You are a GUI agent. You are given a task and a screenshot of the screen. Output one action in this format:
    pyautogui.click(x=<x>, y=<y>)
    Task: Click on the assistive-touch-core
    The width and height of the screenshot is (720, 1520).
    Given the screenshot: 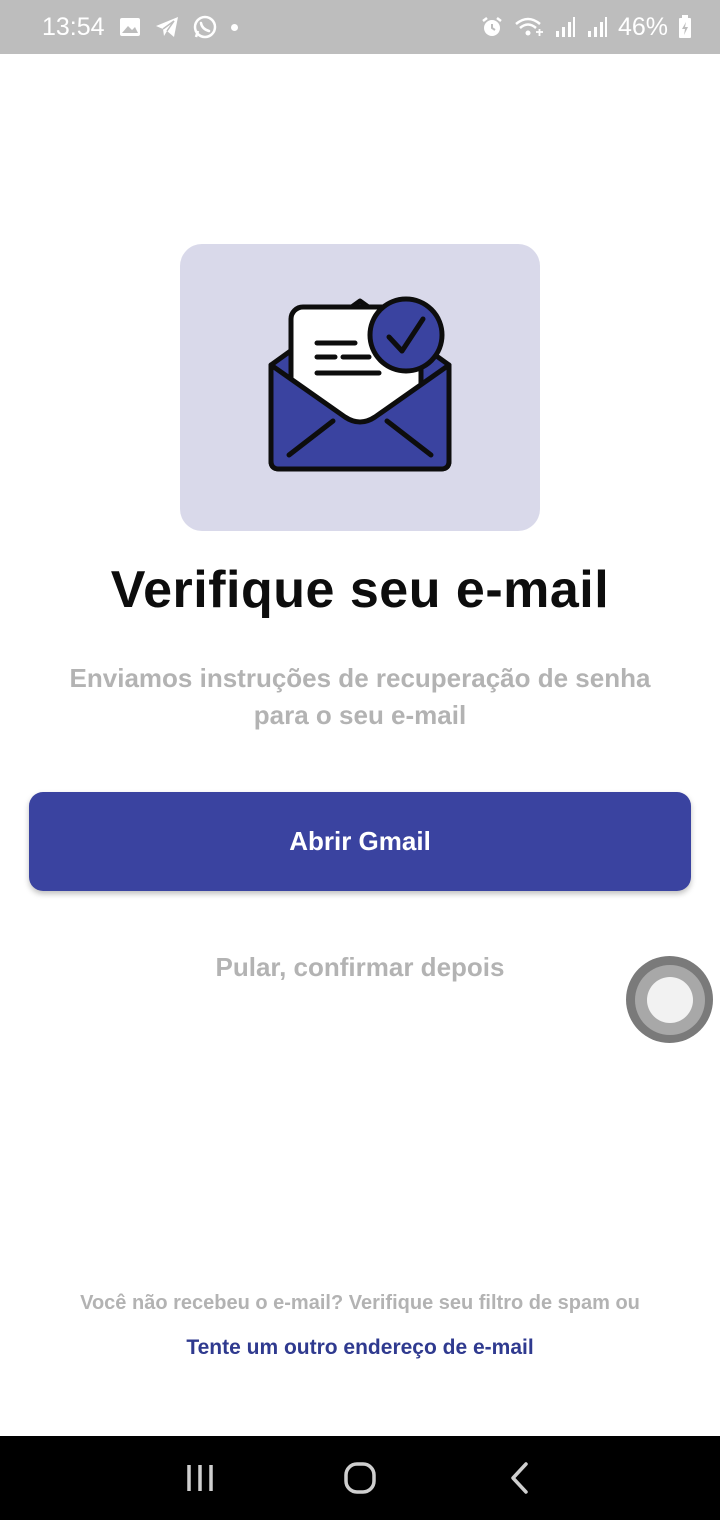 What is the action you would take?
    pyautogui.click(x=669, y=999)
    